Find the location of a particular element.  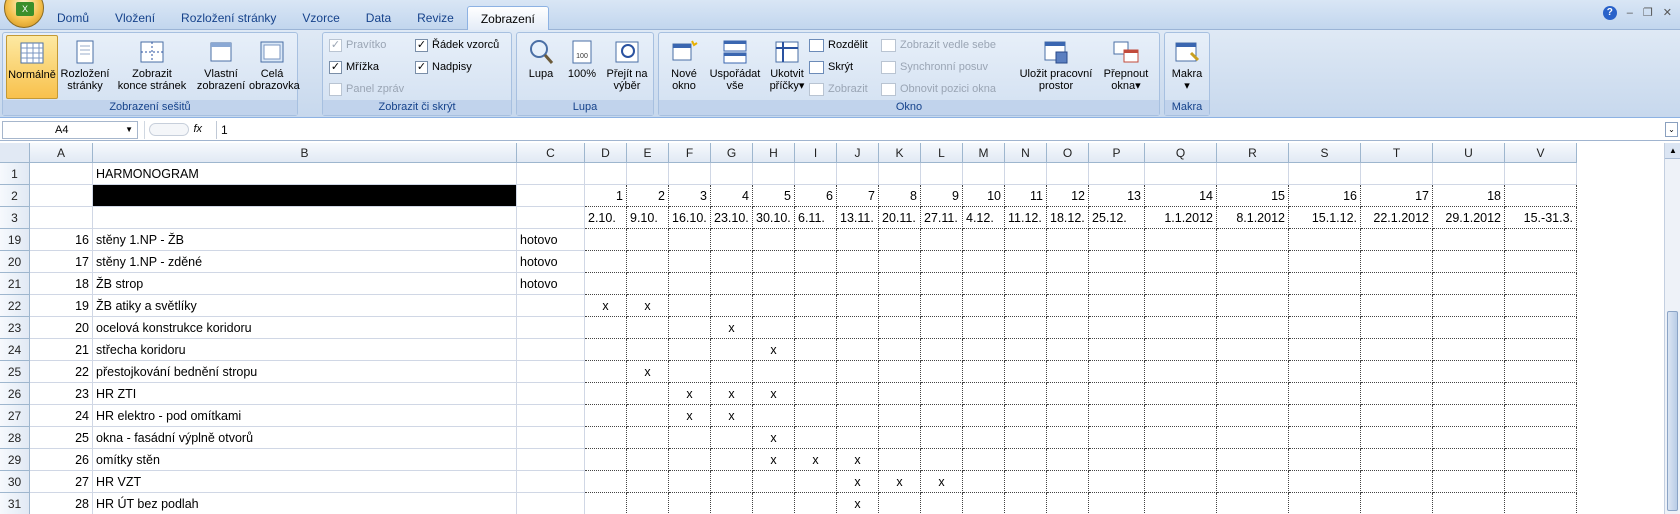

cell: ocelová konstrukce koridoru is located at coordinates (305, 328).